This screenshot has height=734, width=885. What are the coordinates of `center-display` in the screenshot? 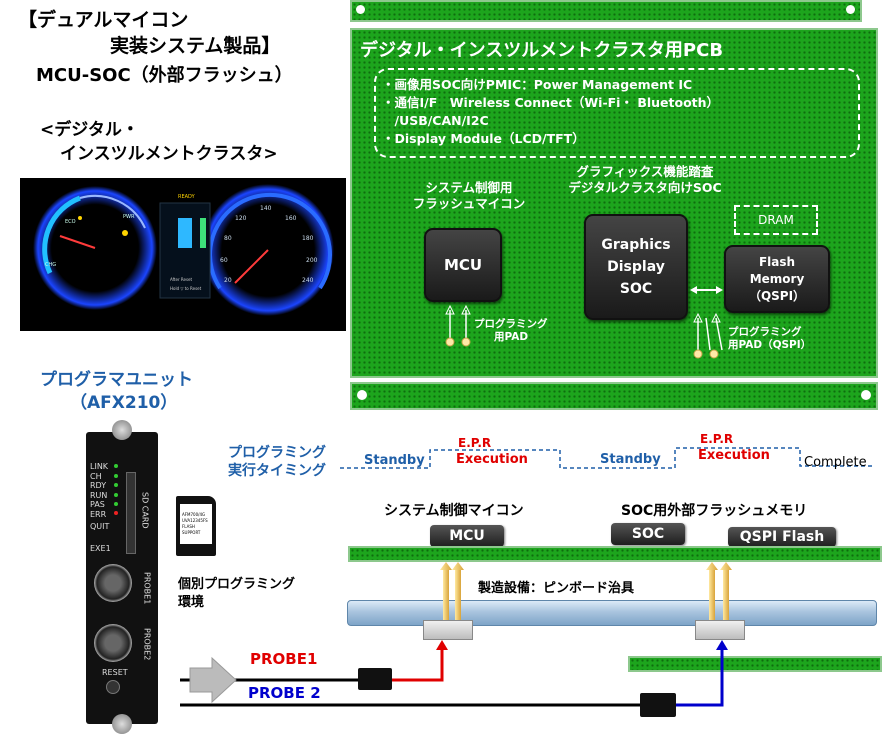 It's located at (185, 250).